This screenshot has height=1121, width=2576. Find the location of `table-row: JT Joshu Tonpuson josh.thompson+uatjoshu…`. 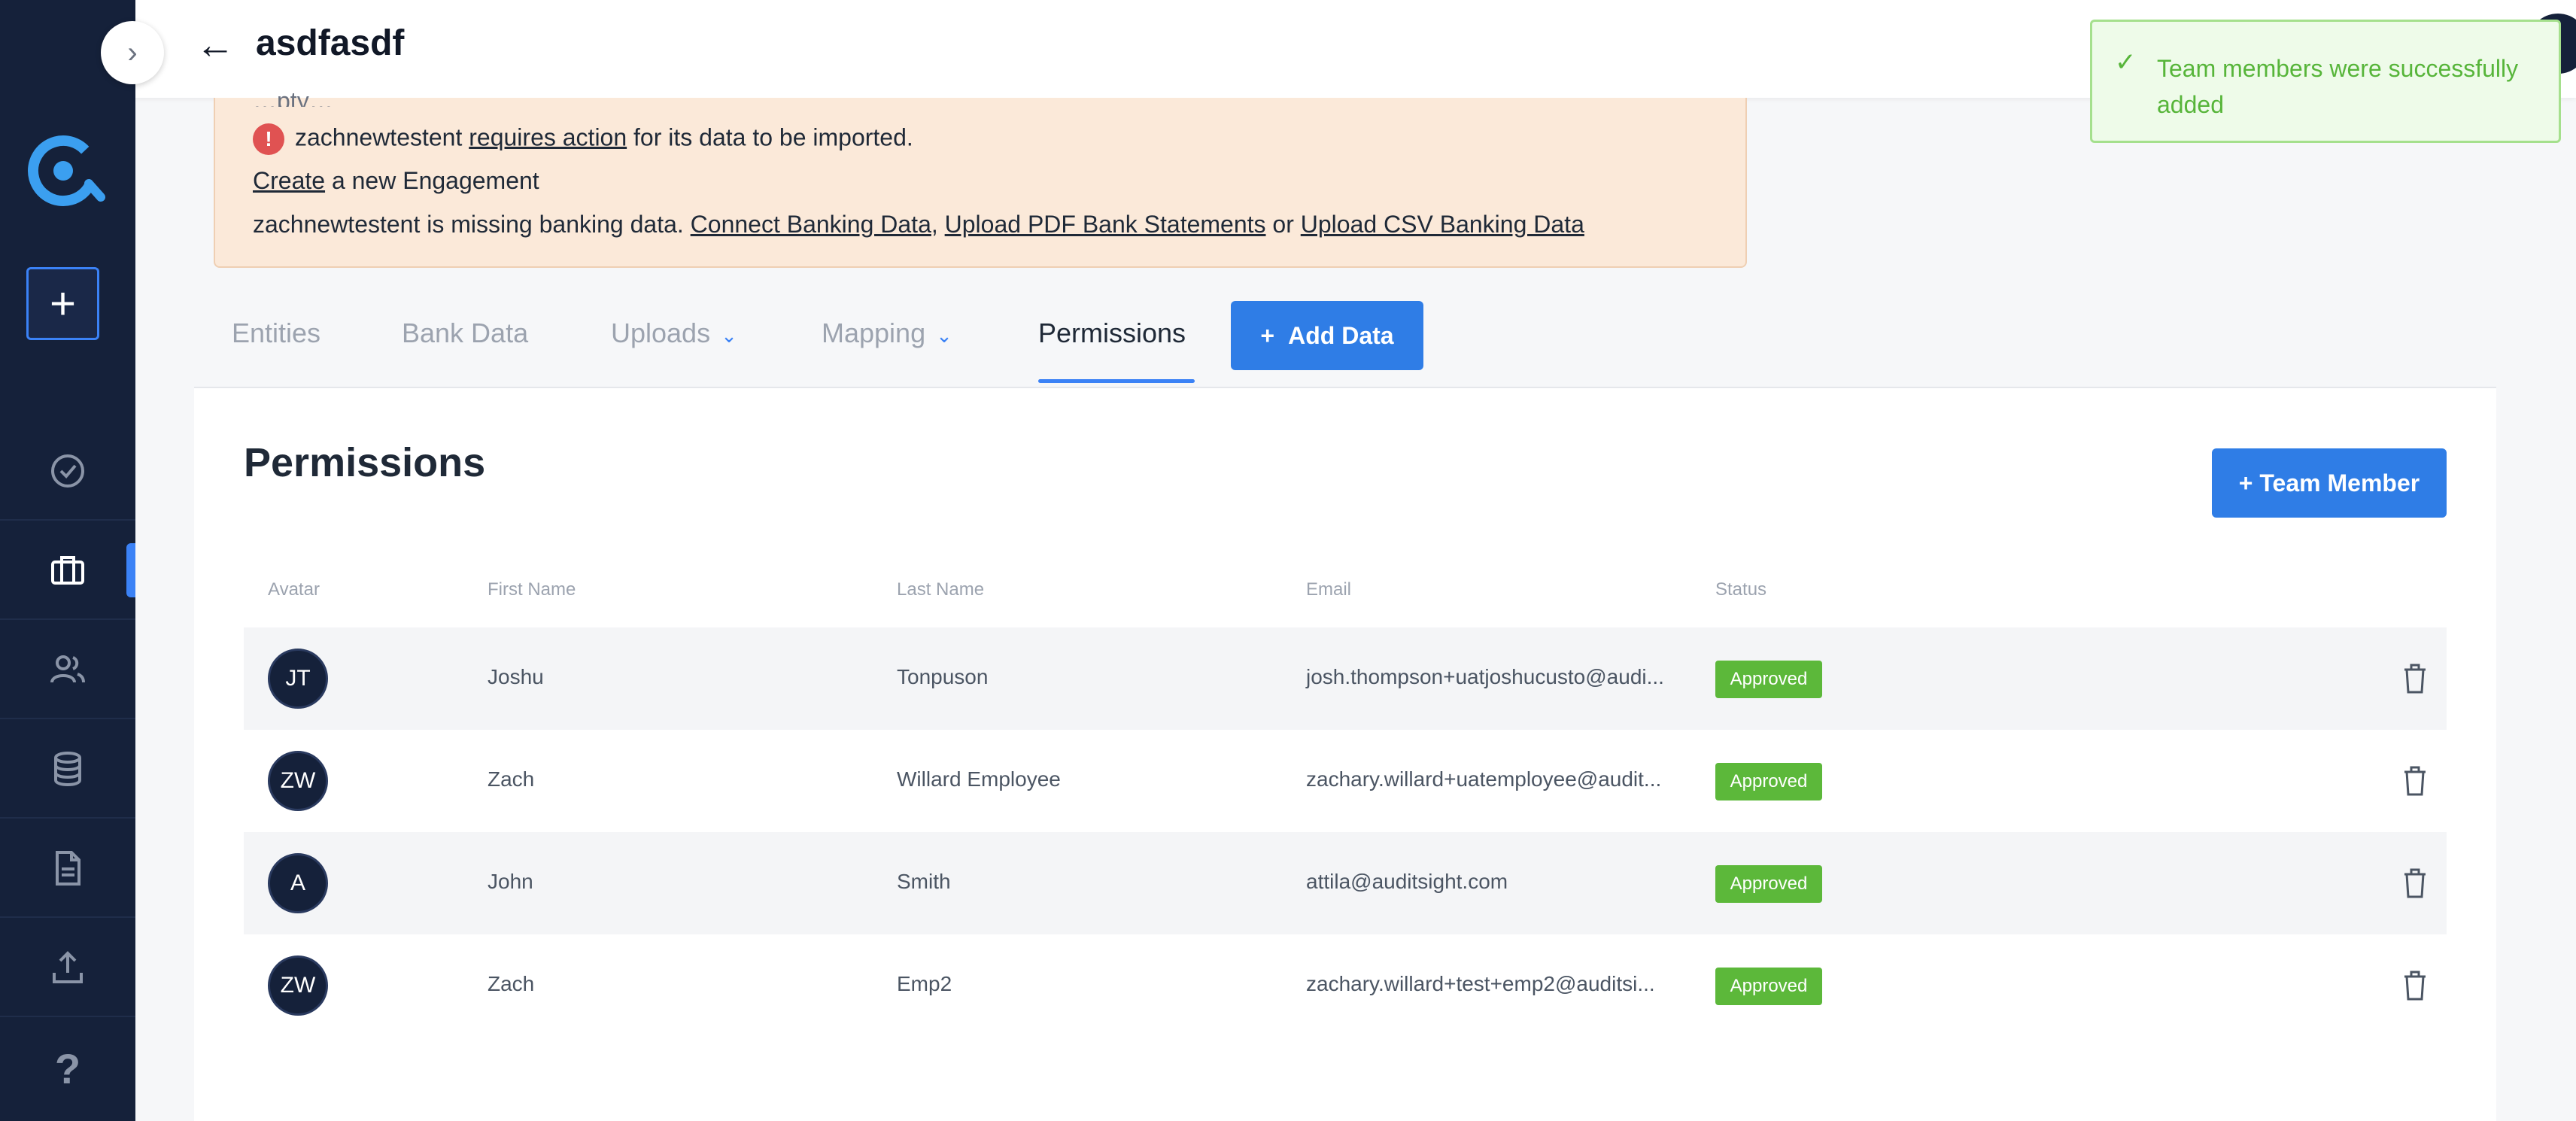

table-row: JT Joshu Tonpuson josh.thompson+uatjoshu… is located at coordinates (1346, 678).